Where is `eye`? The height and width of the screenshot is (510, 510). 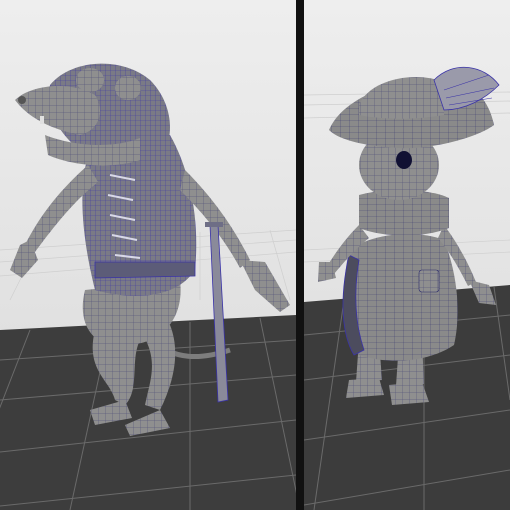 eye is located at coordinates (404, 160).